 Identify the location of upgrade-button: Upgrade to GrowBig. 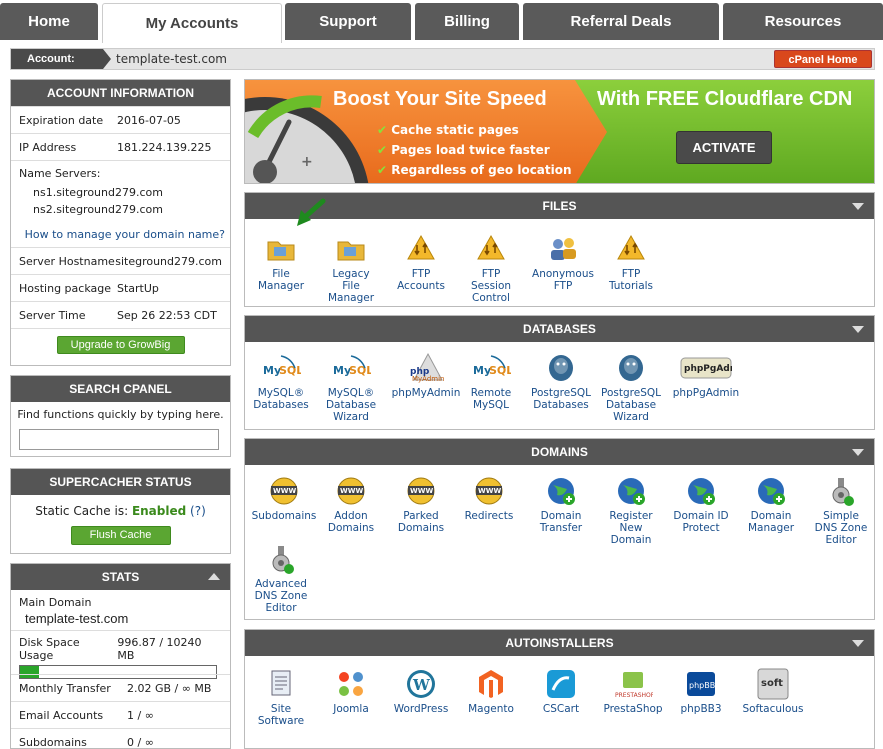
(120, 344).